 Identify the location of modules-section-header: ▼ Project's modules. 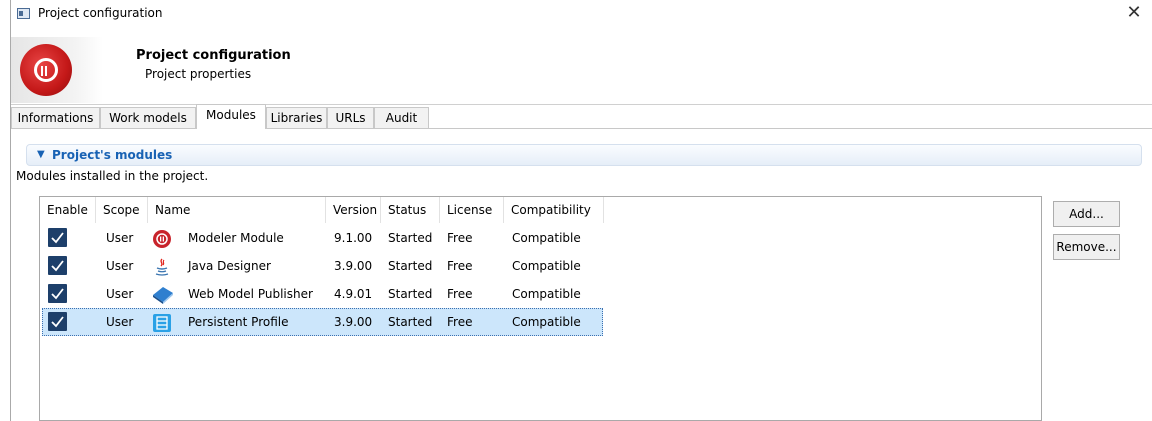
(584, 155).